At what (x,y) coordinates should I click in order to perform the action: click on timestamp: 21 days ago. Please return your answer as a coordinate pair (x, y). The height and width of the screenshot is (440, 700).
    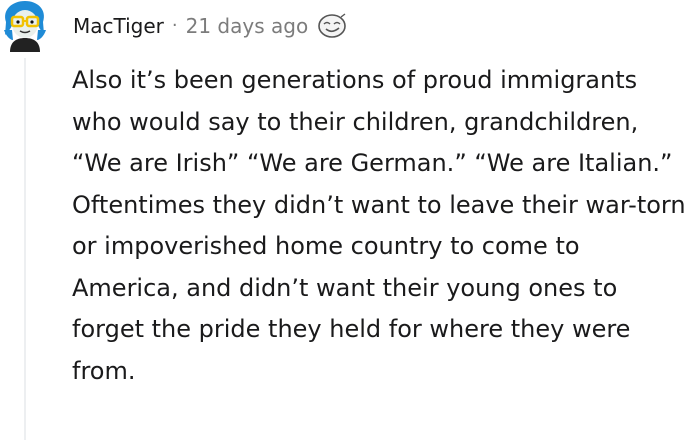
    Looking at the image, I should click on (247, 26).